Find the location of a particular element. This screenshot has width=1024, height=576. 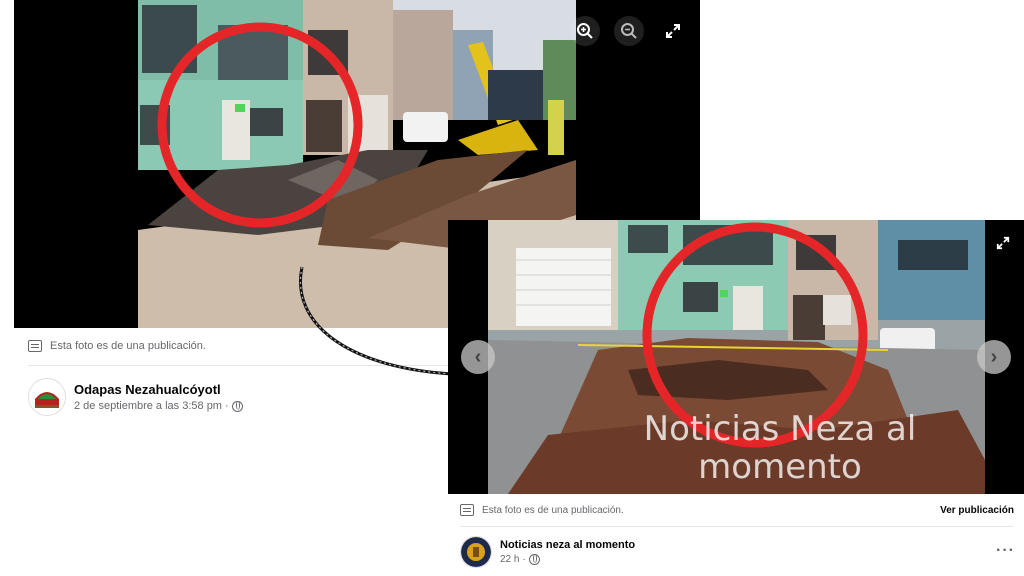

previous-photo-button: ‹ is located at coordinates (478, 357).